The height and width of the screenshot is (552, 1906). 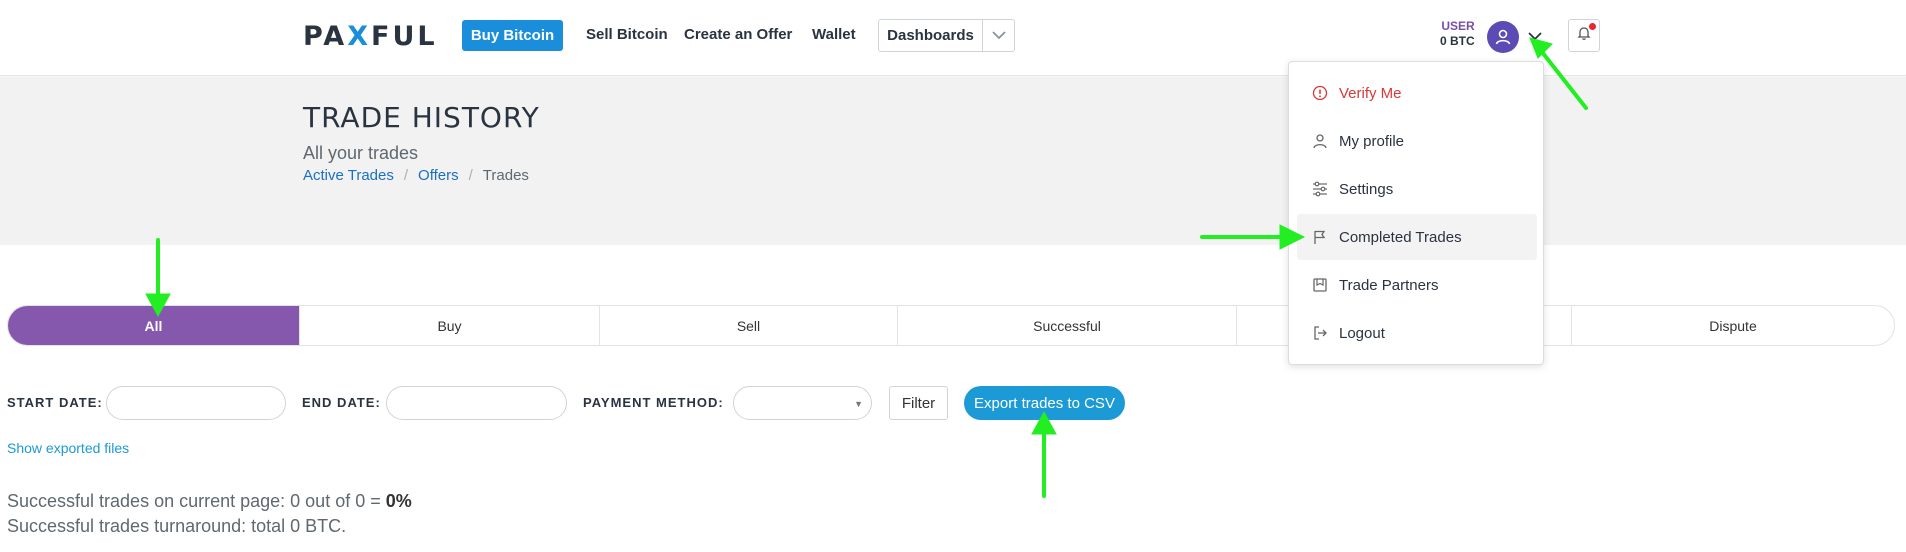 What do you see at coordinates (1417, 141) in the screenshot?
I see `menu-item-my-profile: My profile` at bounding box center [1417, 141].